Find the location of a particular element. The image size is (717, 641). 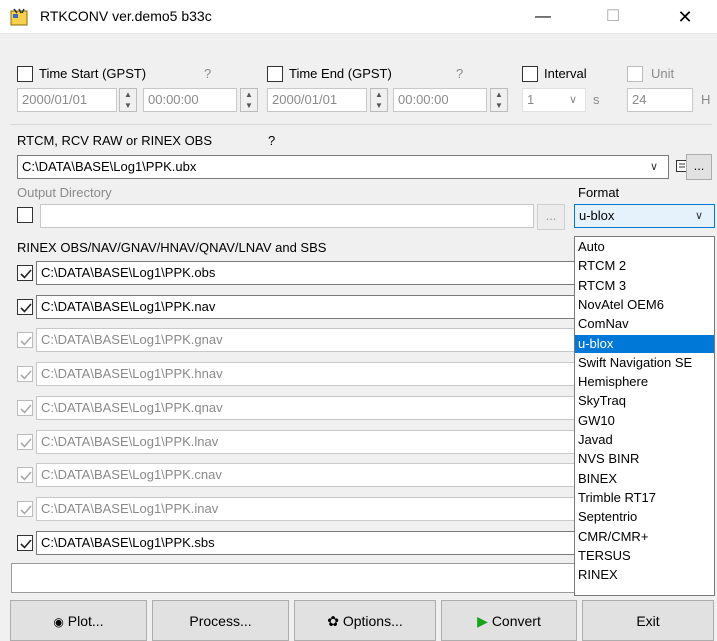

time-end-help: ? is located at coordinates (459, 73).